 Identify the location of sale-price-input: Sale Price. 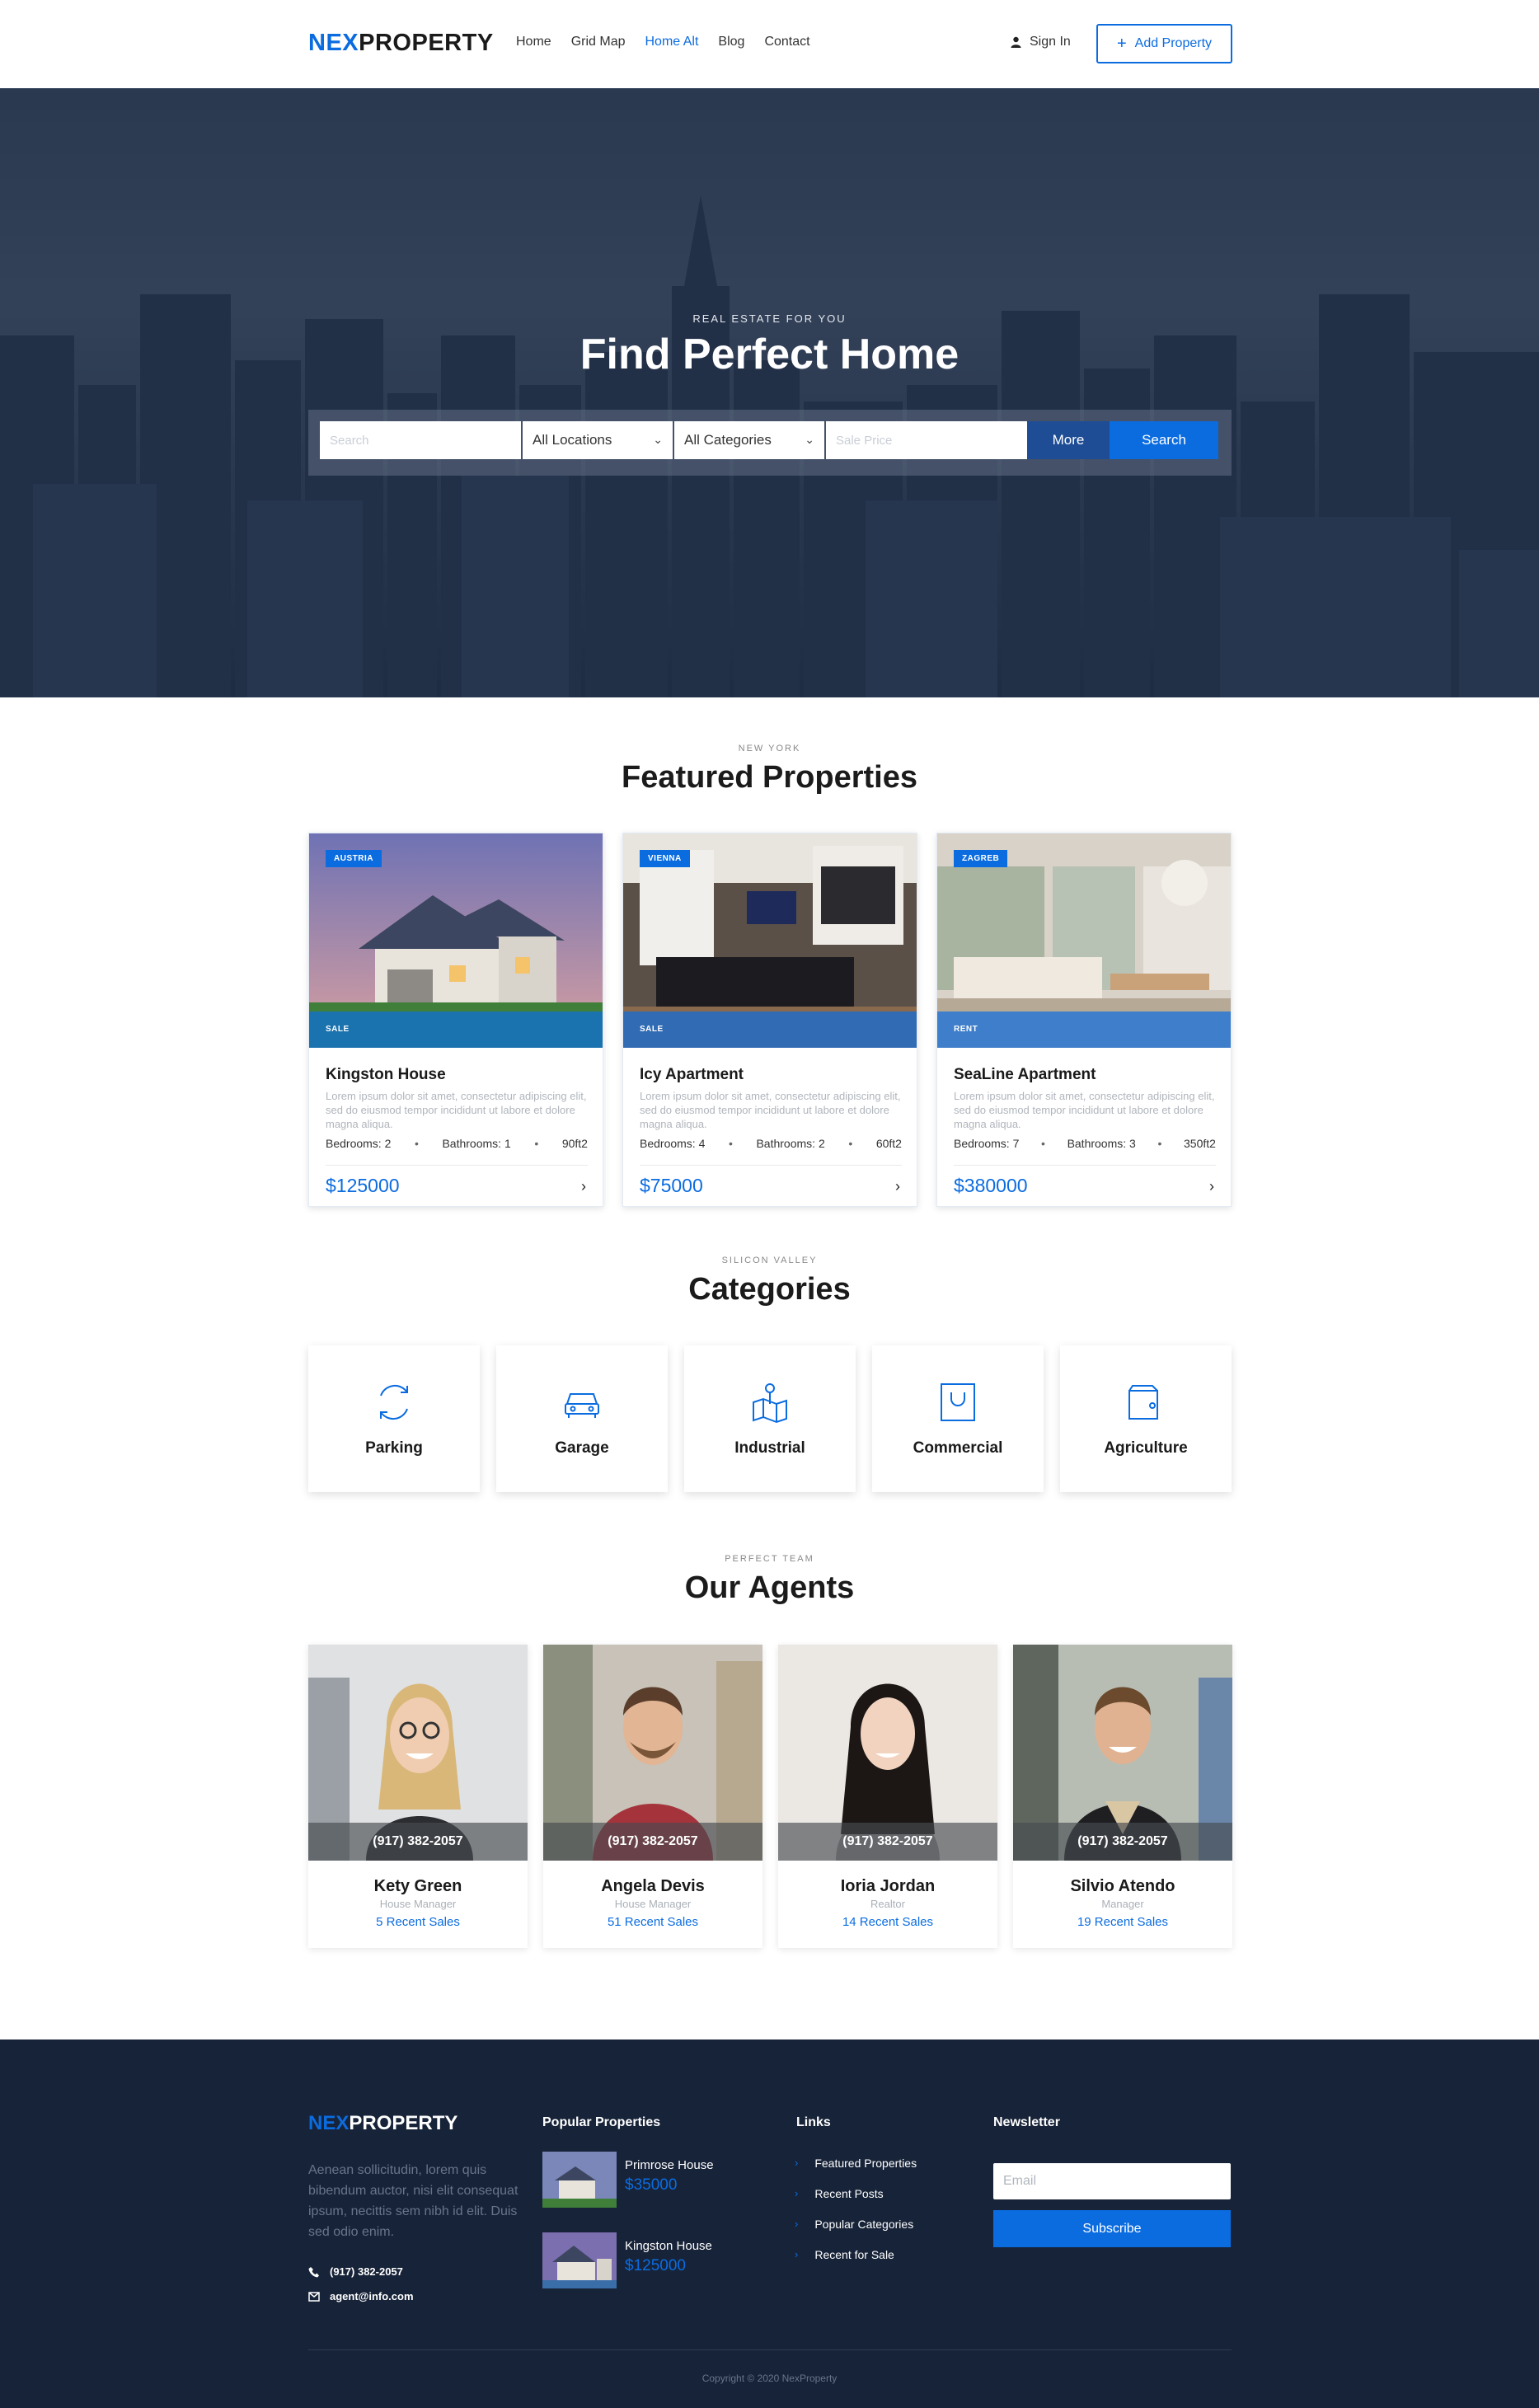
(926, 440).